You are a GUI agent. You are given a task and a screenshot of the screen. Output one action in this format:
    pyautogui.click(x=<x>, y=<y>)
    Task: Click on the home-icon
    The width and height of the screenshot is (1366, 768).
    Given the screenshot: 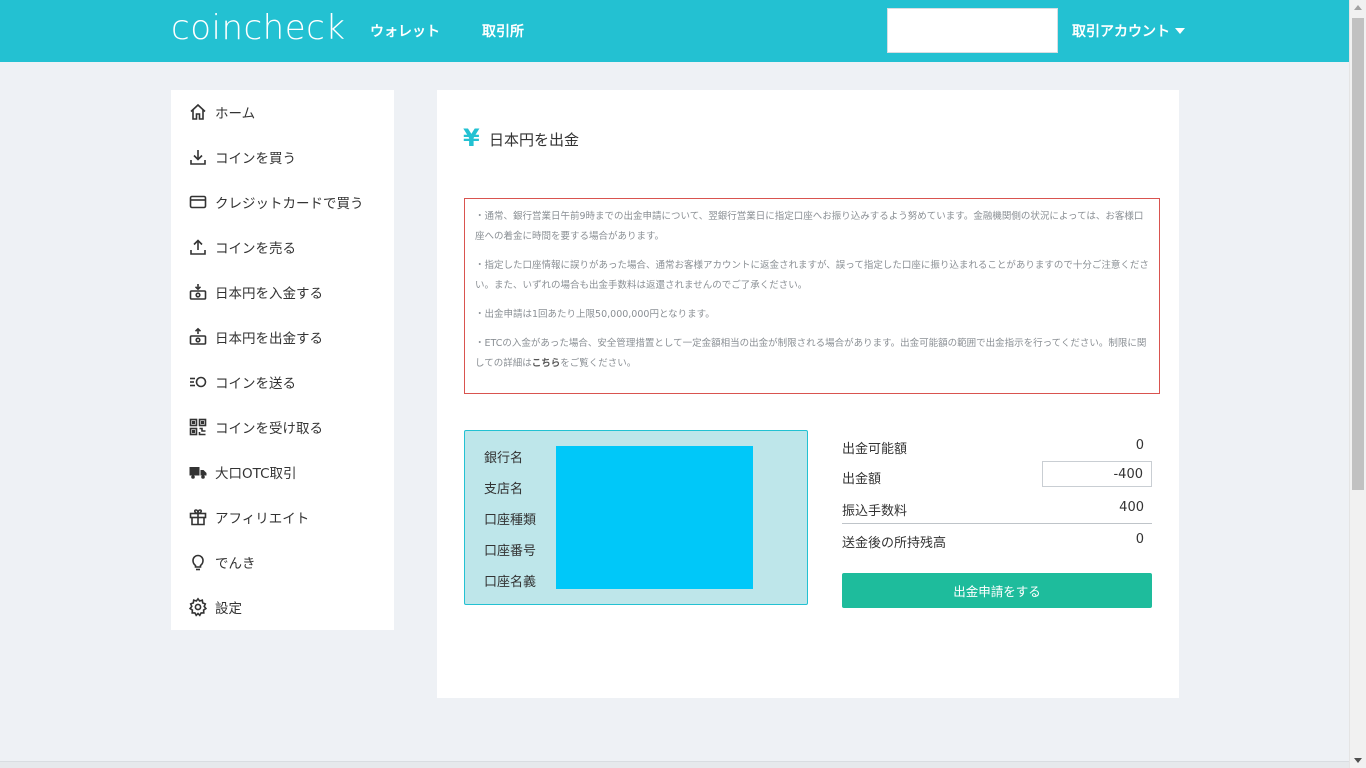 What is the action you would take?
    pyautogui.click(x=198, y=112)
    